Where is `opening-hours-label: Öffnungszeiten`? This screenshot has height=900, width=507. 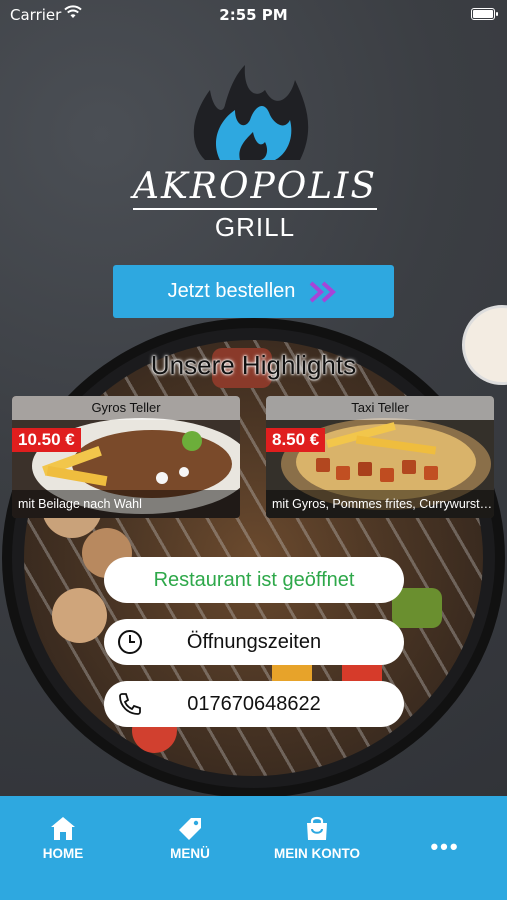
opening-hours-label: Öffnungszeiten is located at coordinates (254, 641).